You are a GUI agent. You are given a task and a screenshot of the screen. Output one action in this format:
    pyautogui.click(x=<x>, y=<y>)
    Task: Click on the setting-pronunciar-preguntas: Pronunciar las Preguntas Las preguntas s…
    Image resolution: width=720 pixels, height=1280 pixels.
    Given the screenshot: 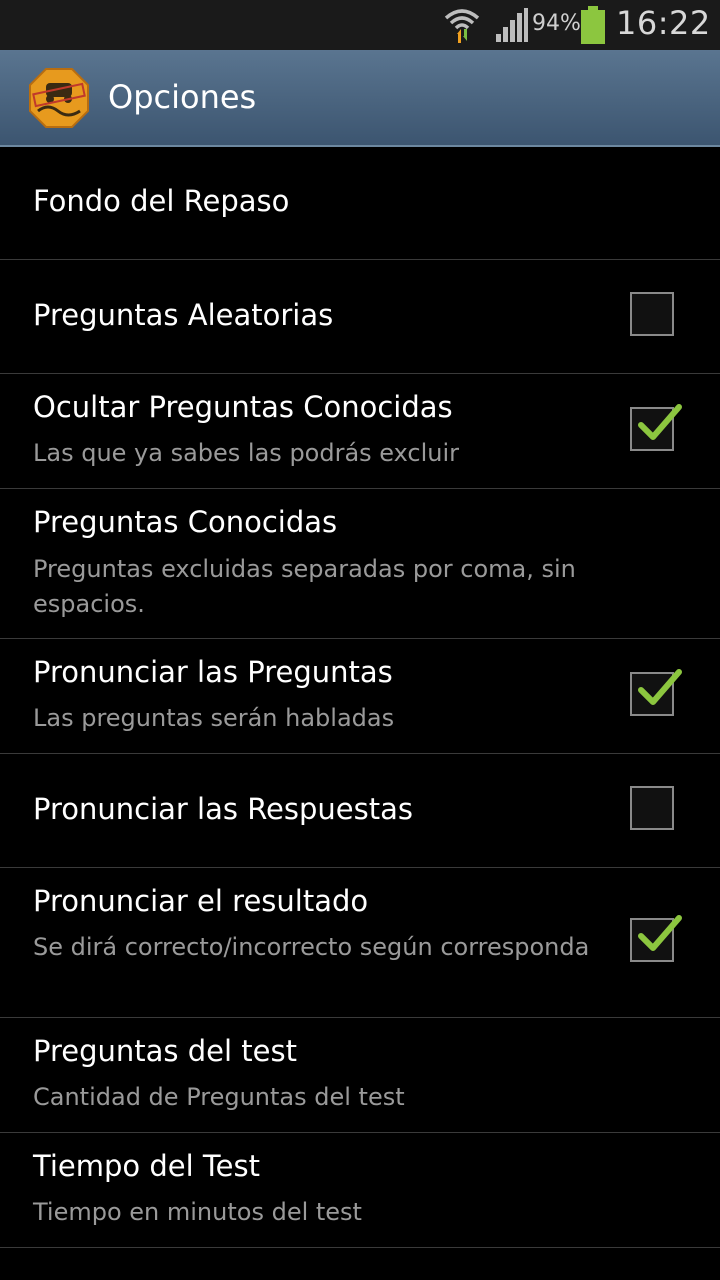 What is the action you would take?
    pyautogui.click(x=360, y=696)
    